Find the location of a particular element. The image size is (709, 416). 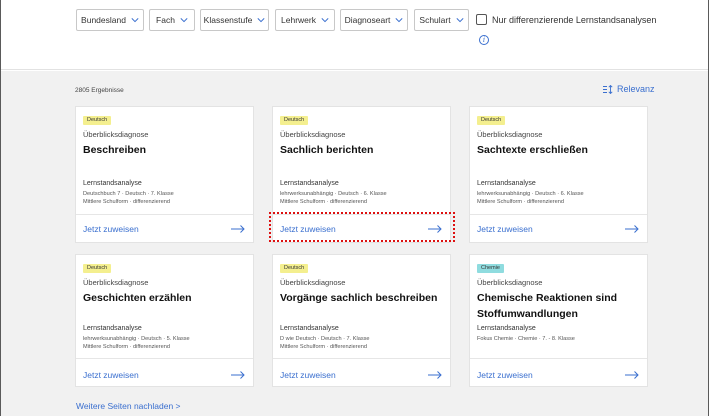

subject-badge: Chemie is located at coordinates (490, 268).